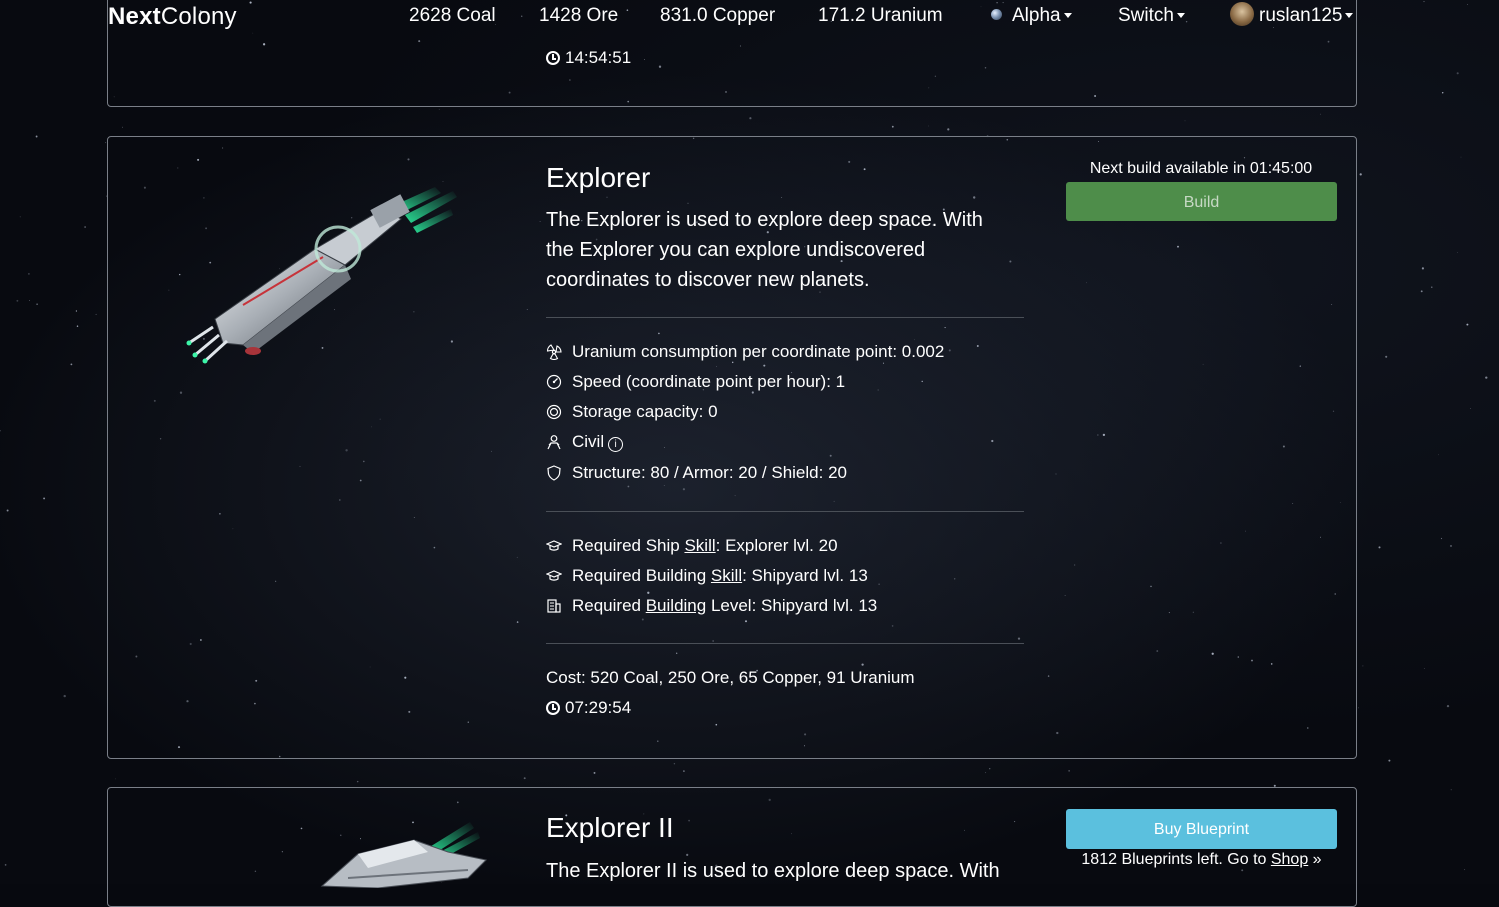  What do you see at coordinates (321, 275) in the screenshot?
I see `explorer-ship-image` at bounding box center [321, 275].